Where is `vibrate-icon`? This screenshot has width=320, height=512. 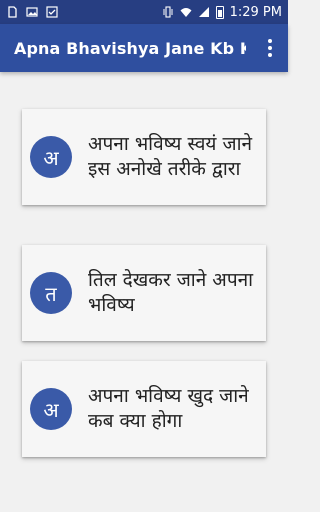
vibrate-icon is located at coordinates (168, 12).